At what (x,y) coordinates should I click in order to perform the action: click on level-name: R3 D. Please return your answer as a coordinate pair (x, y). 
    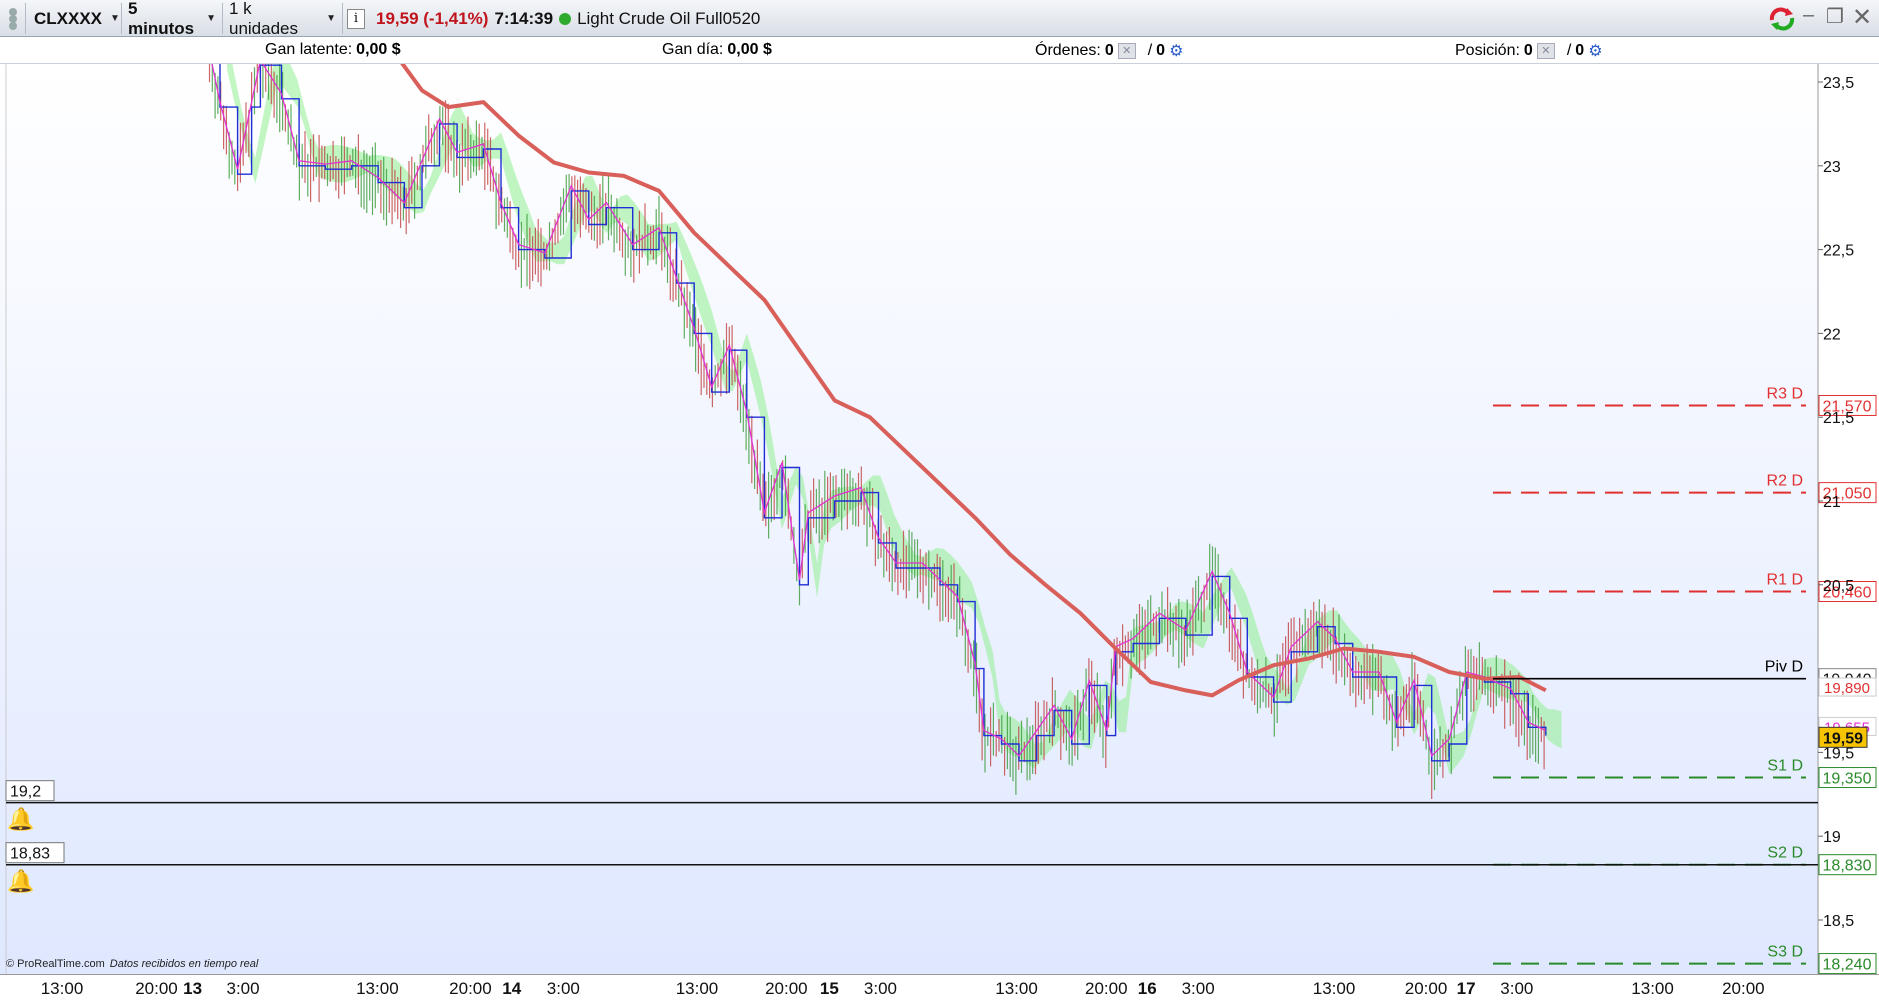
    Looking at the image, I should click on (1785, 393).